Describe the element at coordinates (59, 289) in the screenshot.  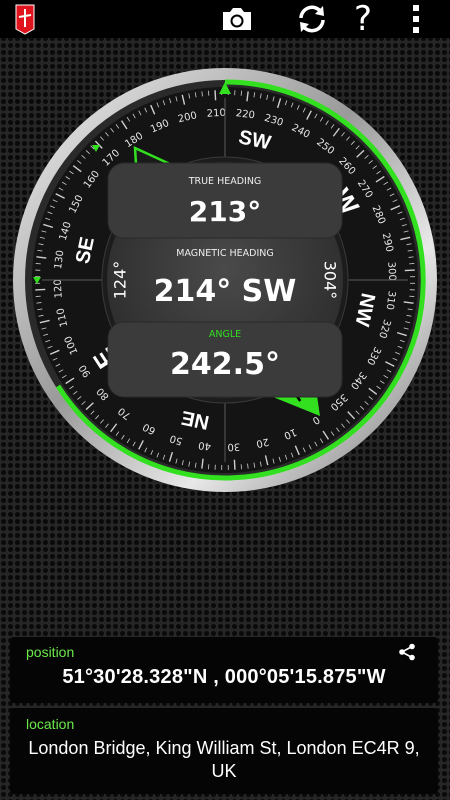
I see `dial-label: 120` at that location.